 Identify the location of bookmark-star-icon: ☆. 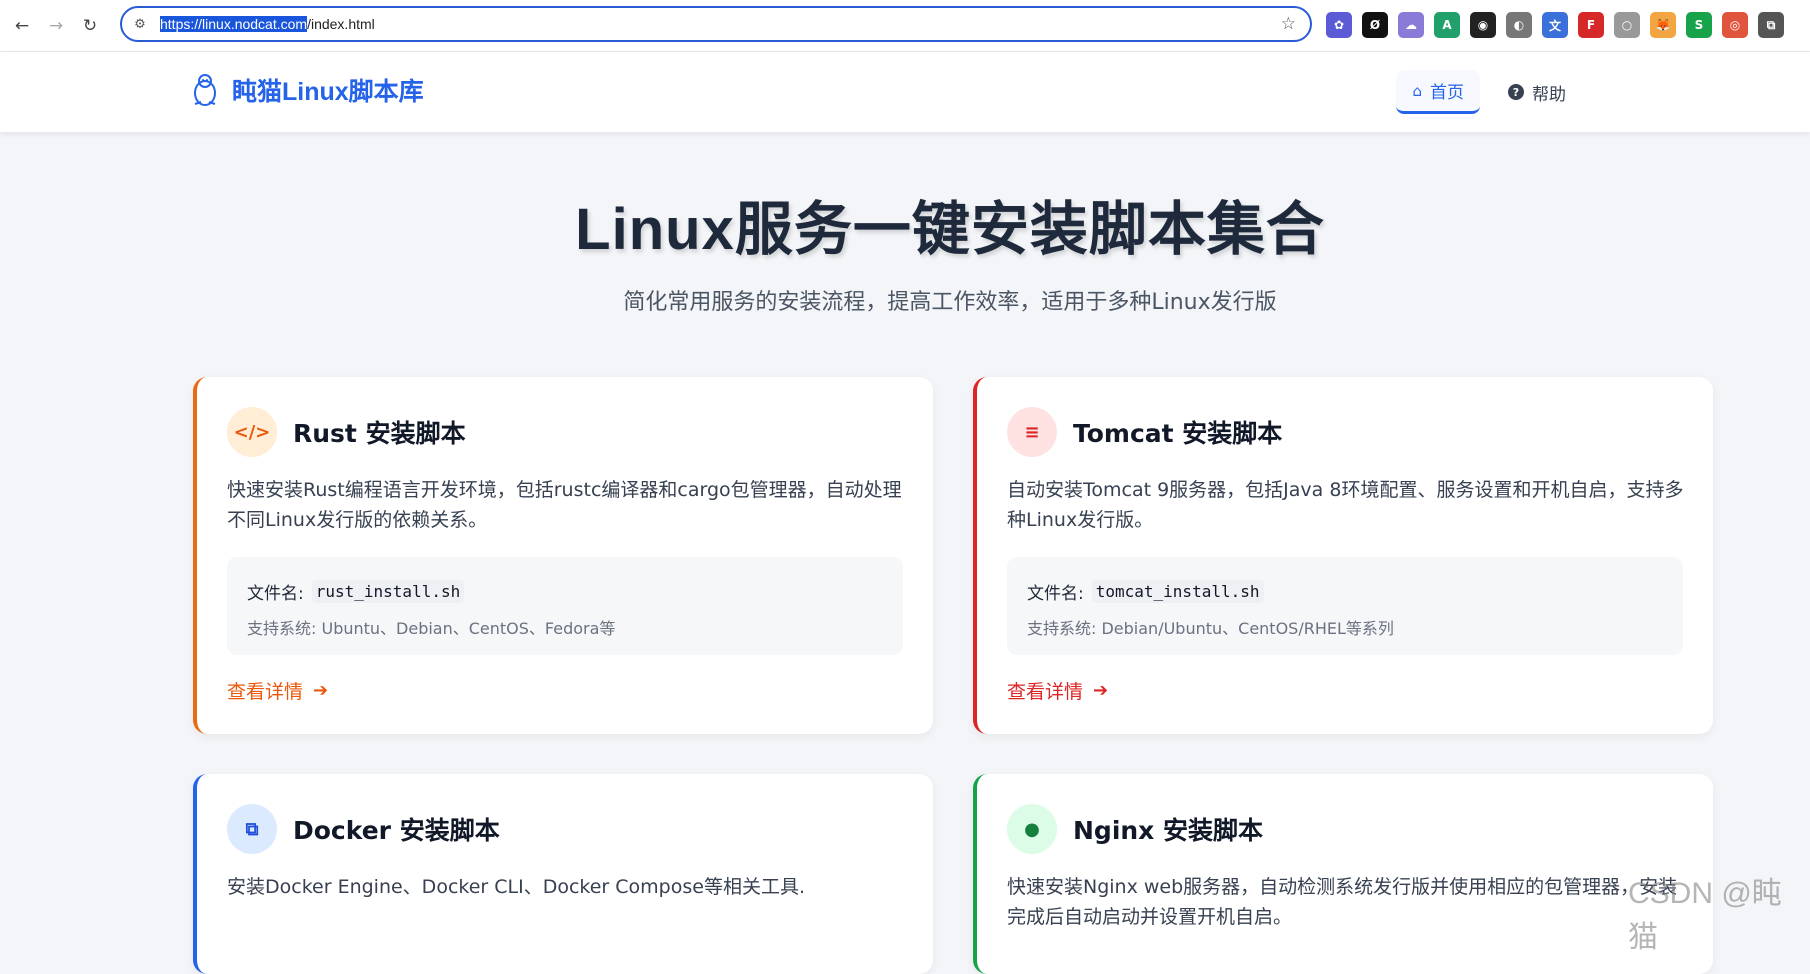
(1288, 24).